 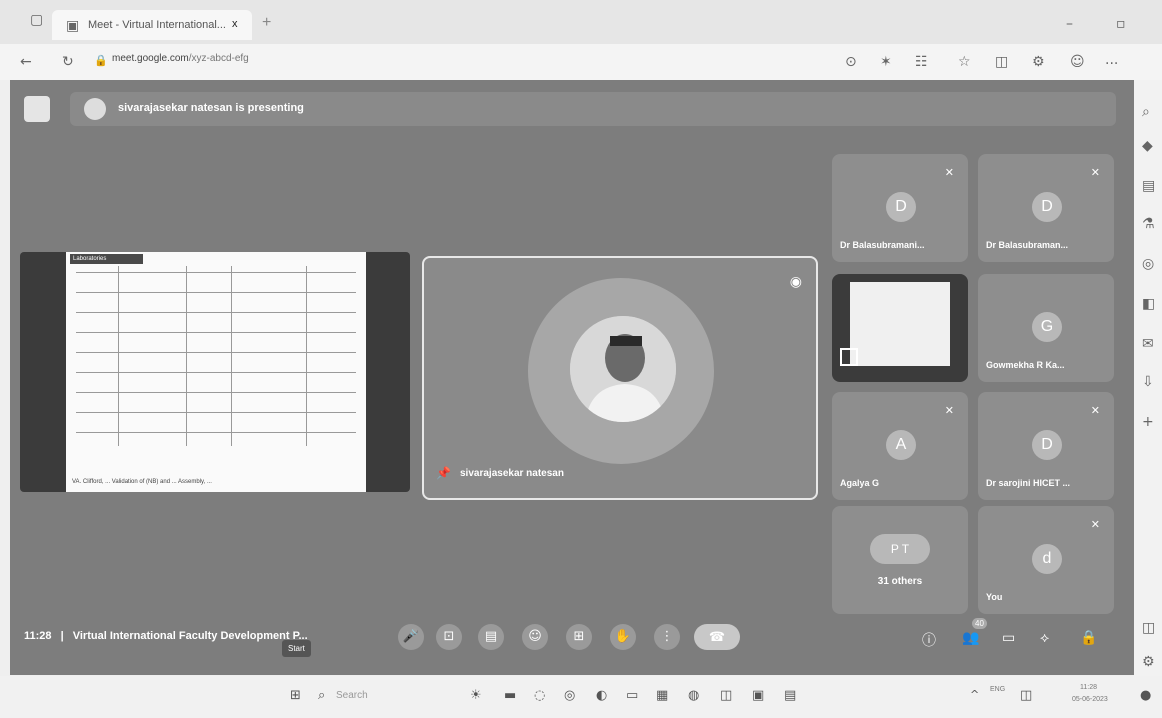 What do you see at coordinates (758, 695) in the screenshot?
I see `photos-icon: ▣` at bounding box center [758, 695].